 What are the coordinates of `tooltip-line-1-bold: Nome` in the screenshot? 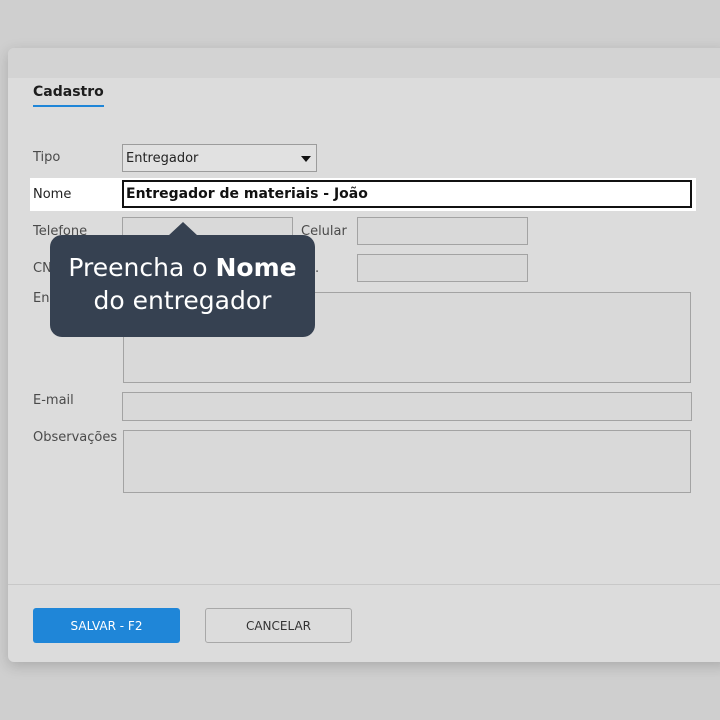 It's located at (256, 267).